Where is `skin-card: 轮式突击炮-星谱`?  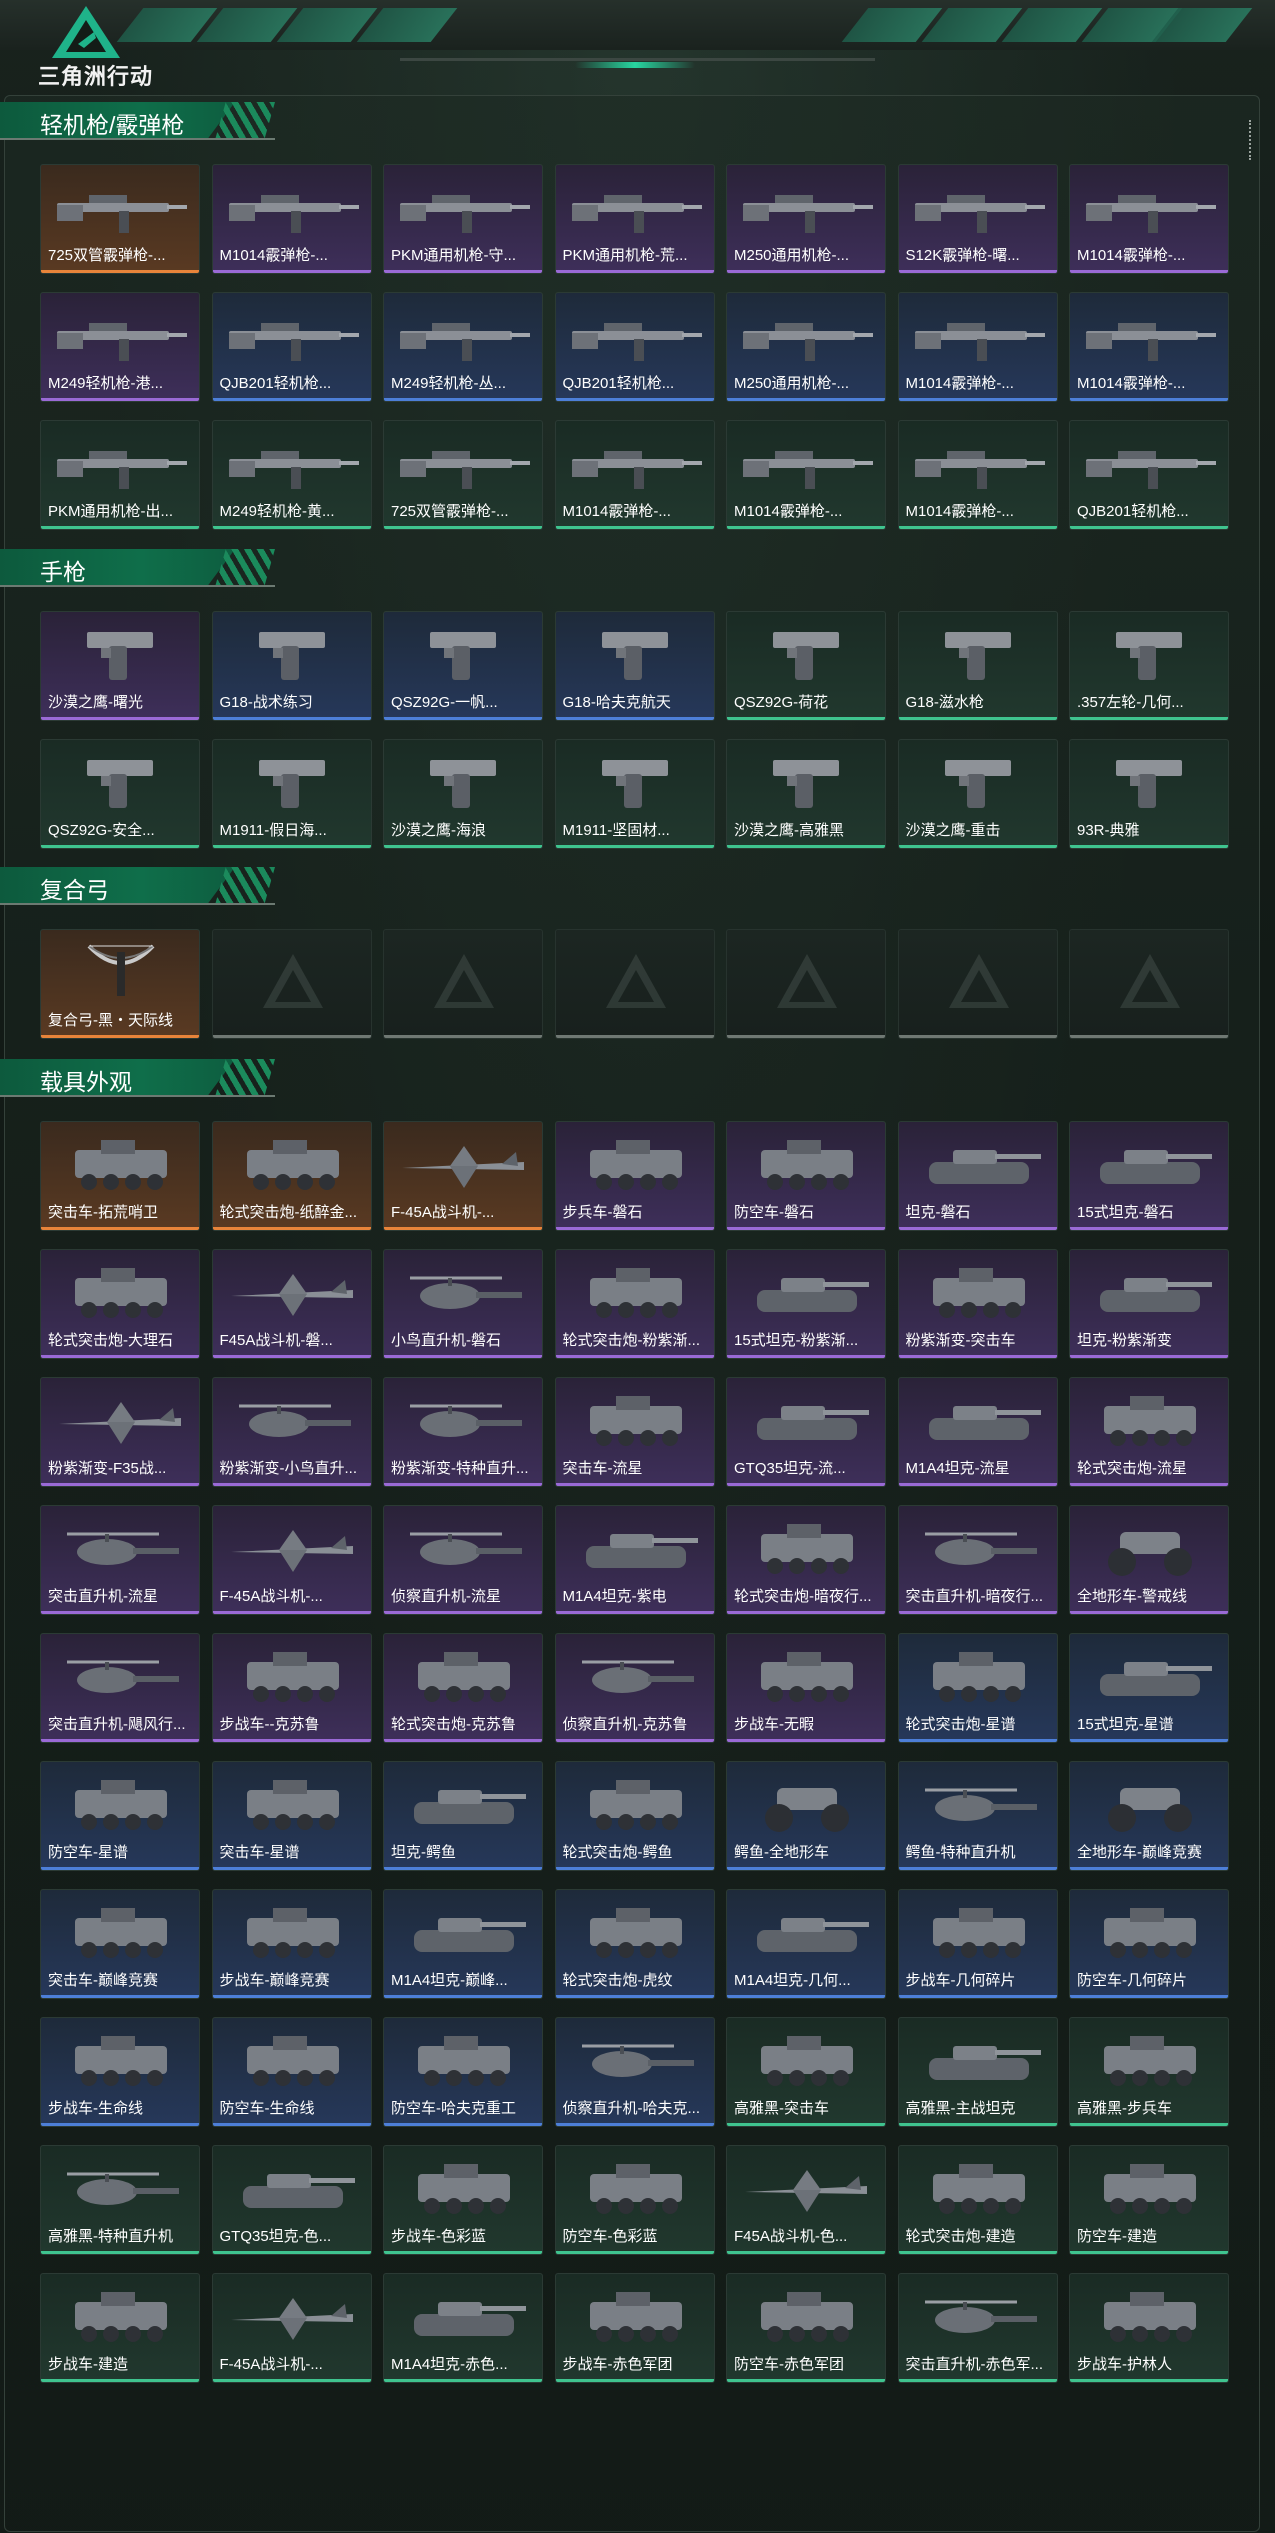 skin-card: 轮式突击炮-星谱 is located at coordinates (977, 1688).